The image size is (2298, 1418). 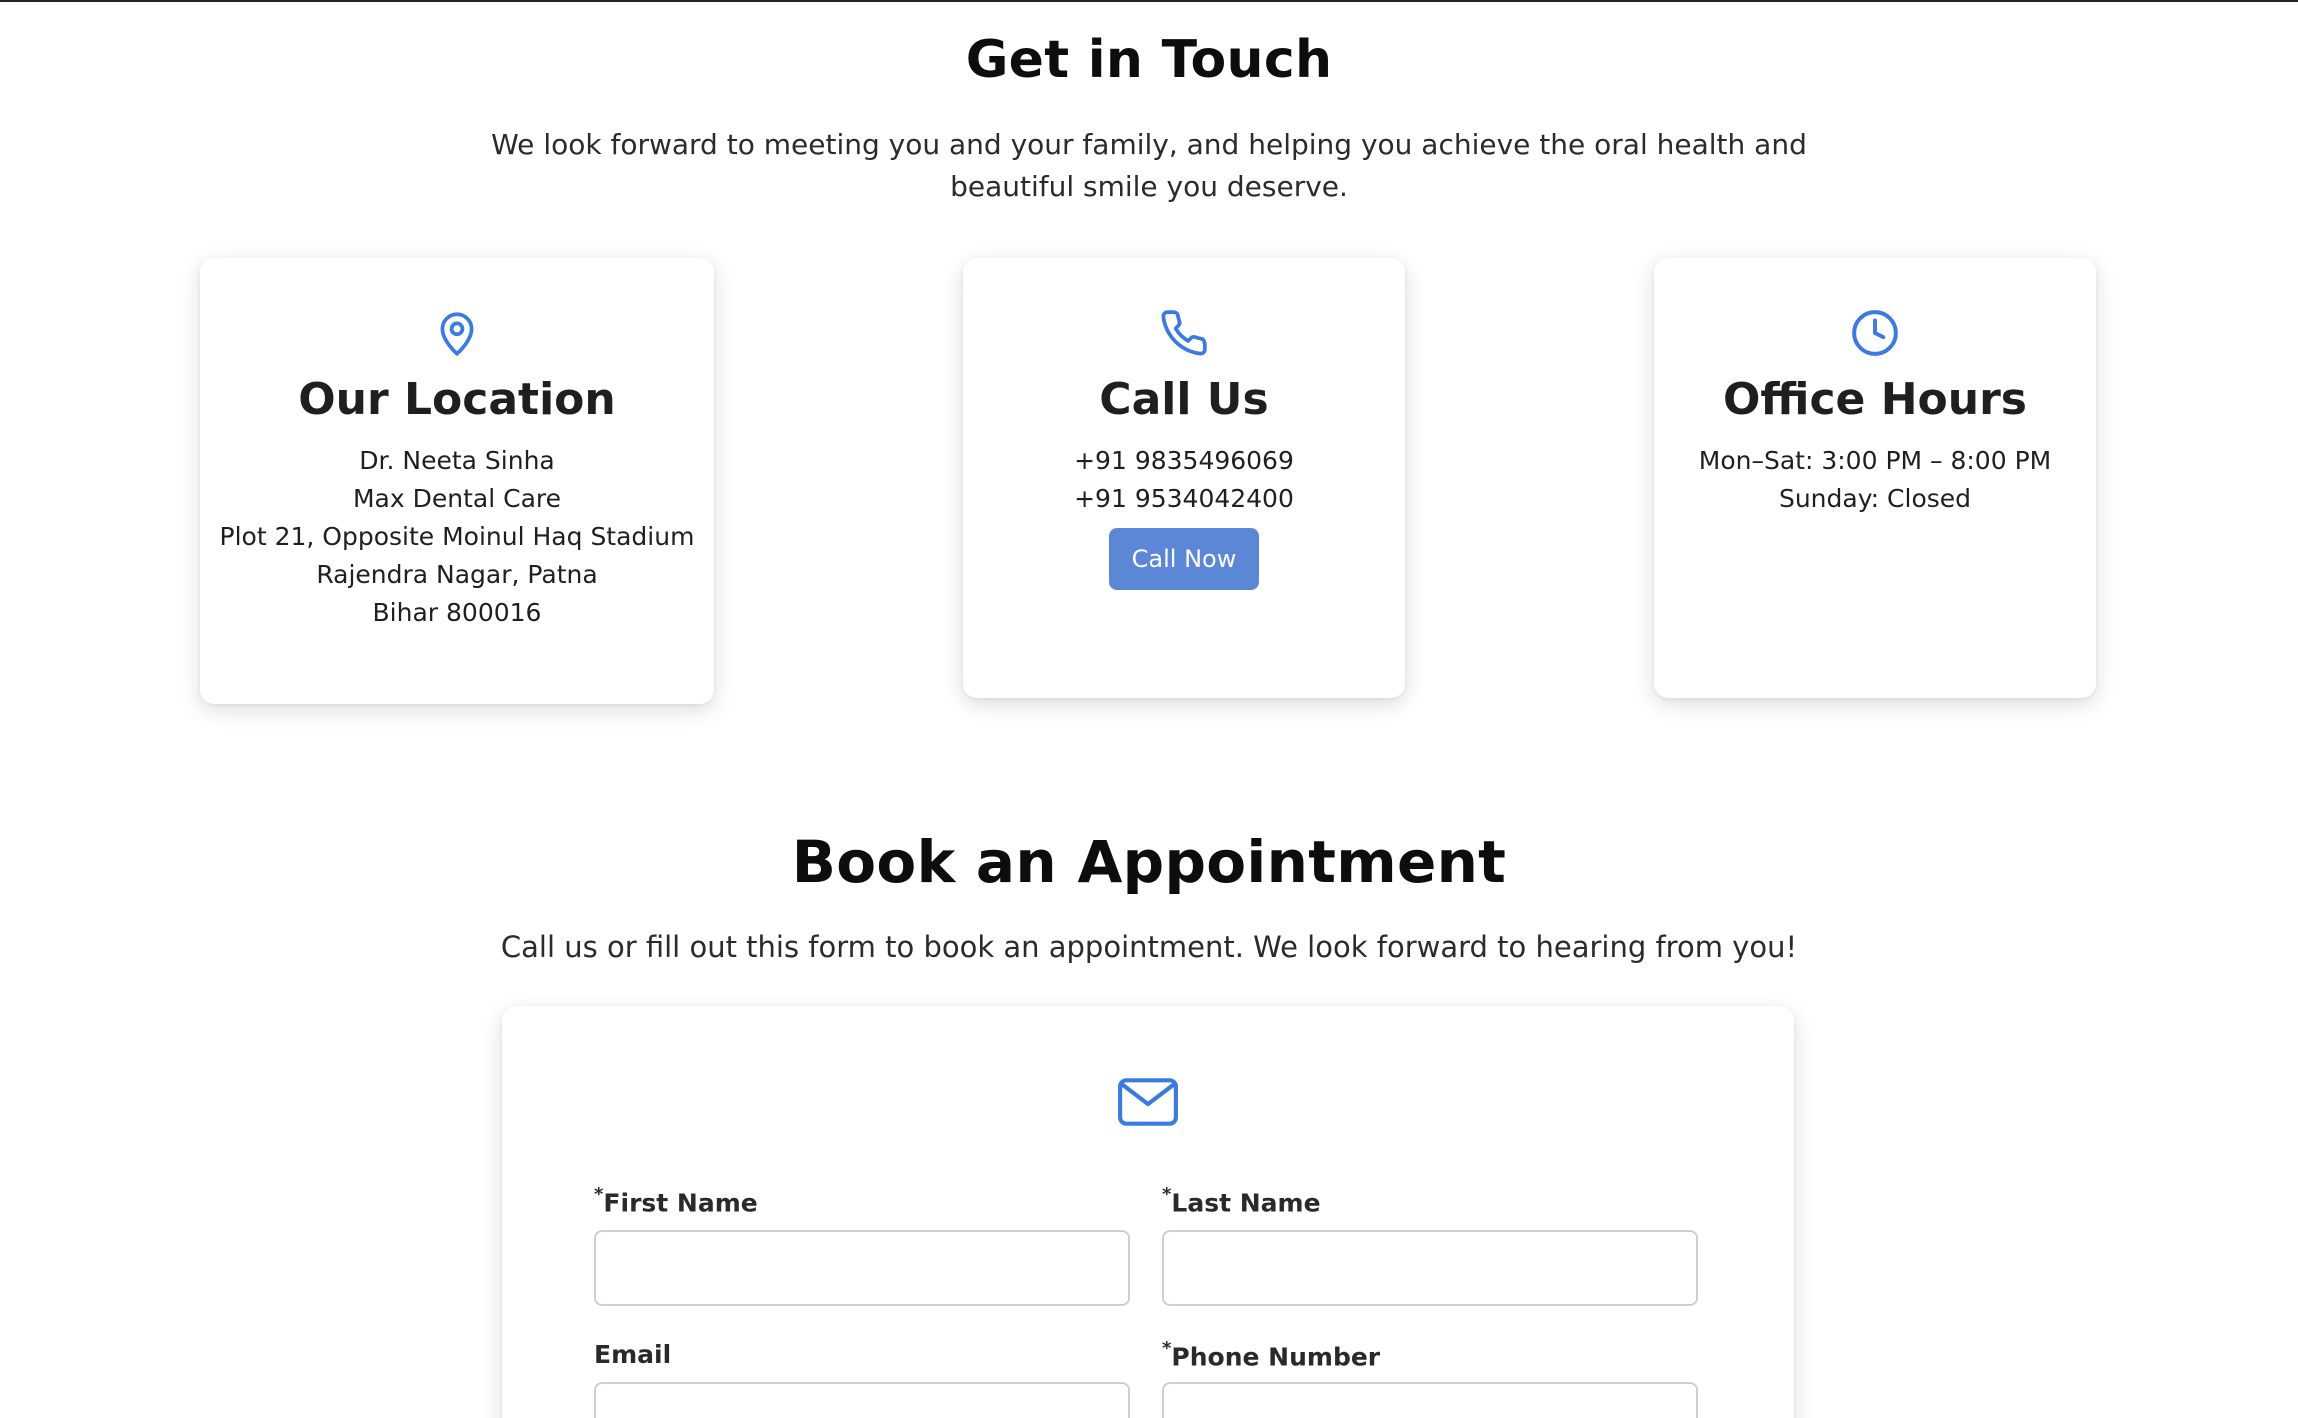 What do you see at coordinates (1246, 1203) in the screenshot?
I see `label-text: Last Name` at bounding box center [1246, 1203].